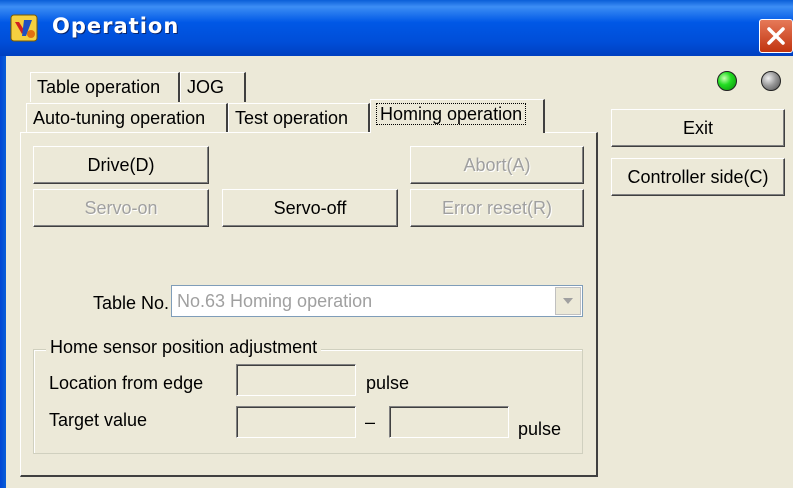 The image size is (793, 488). I want to click on tab-homing-operation: Homing operation, so click(457, 116).